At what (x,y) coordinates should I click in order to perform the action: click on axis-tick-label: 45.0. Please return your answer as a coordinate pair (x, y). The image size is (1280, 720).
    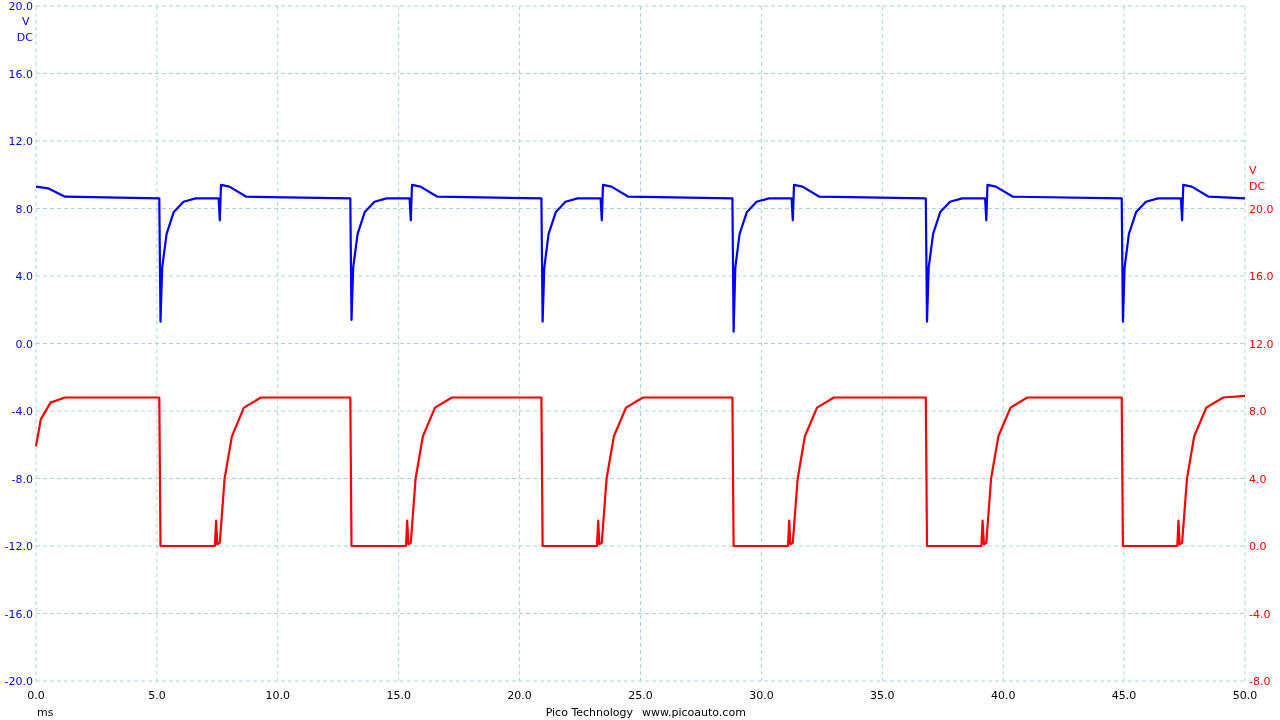
    Looking at the image, I should click on (1124, 695).